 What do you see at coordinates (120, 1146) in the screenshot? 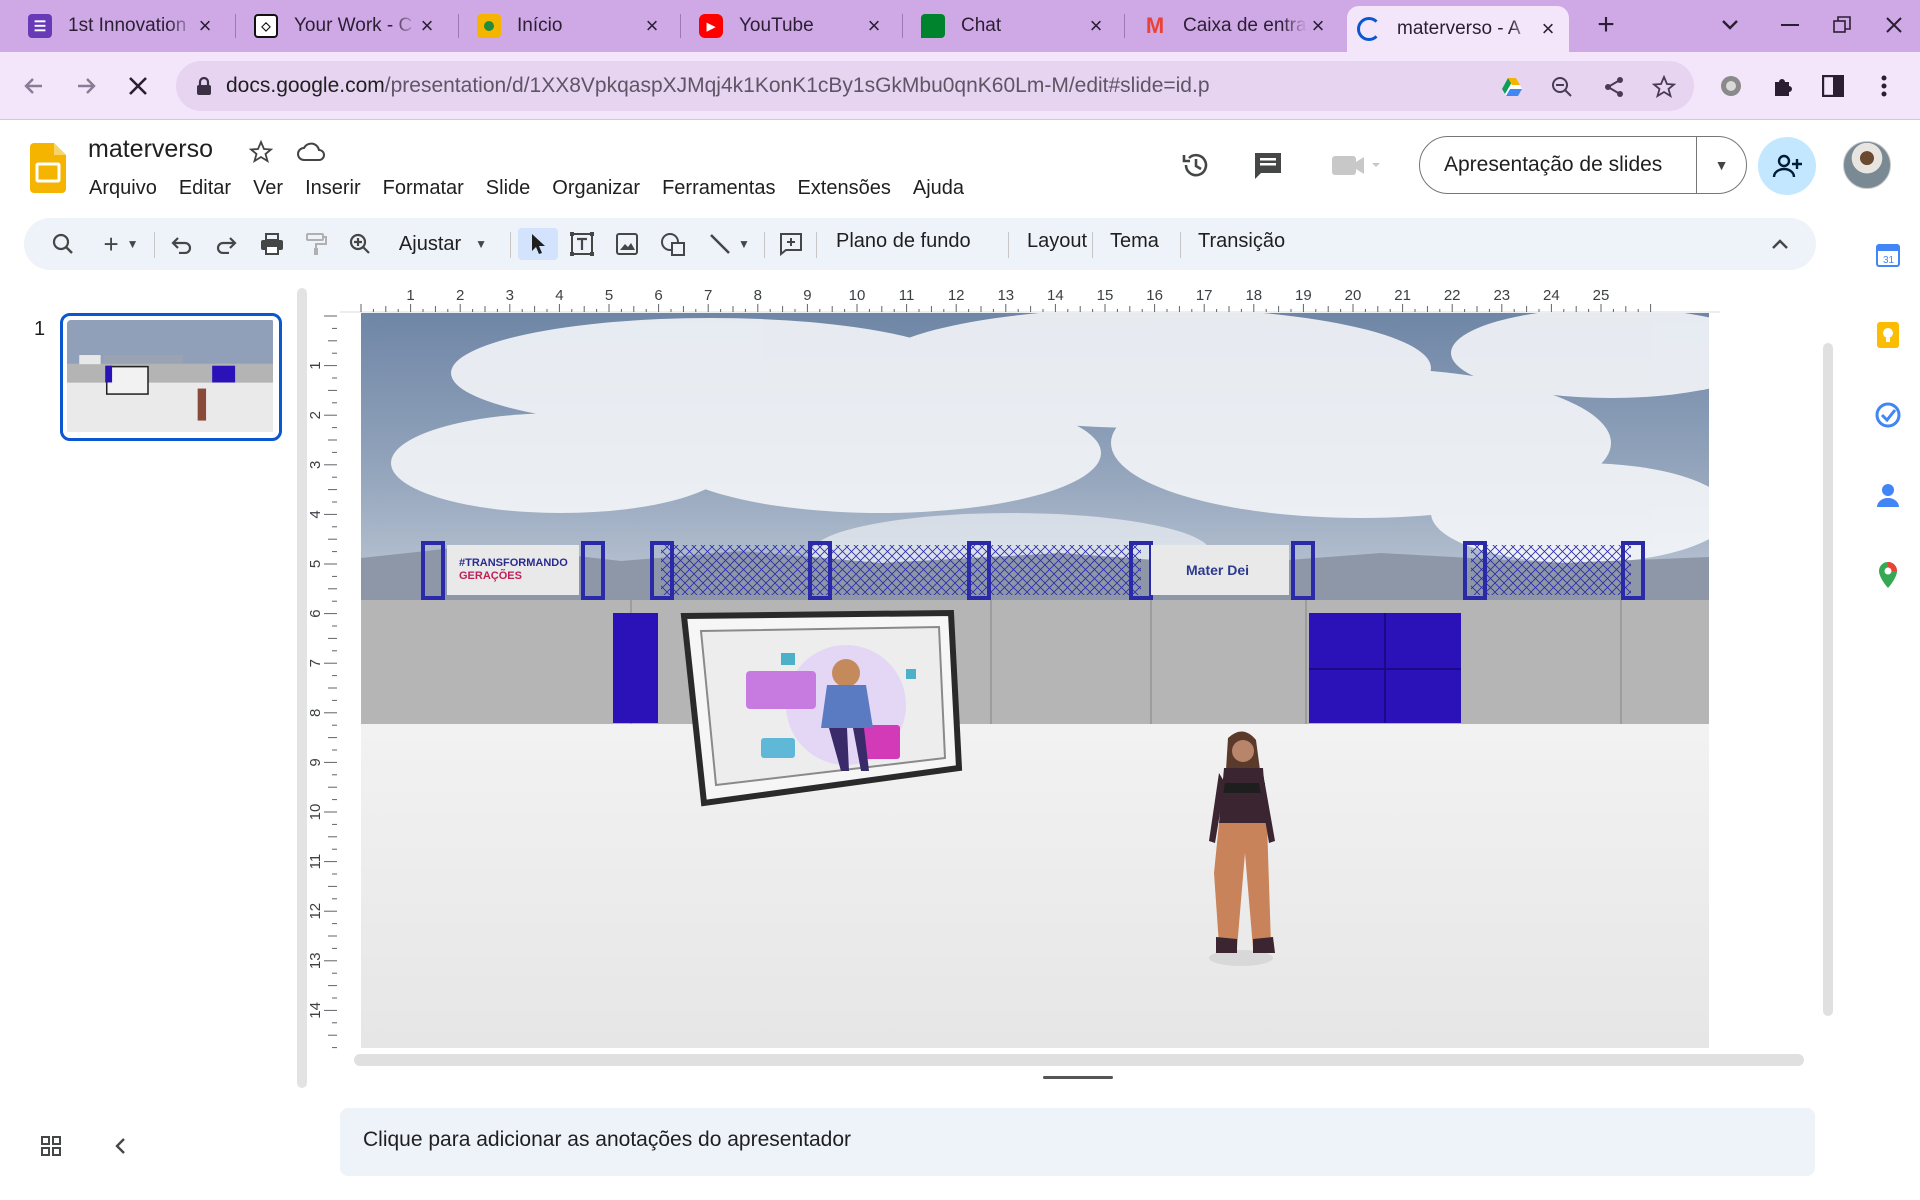
I see `collapse-filmstrip-button` at bounding box center [120, 1146].